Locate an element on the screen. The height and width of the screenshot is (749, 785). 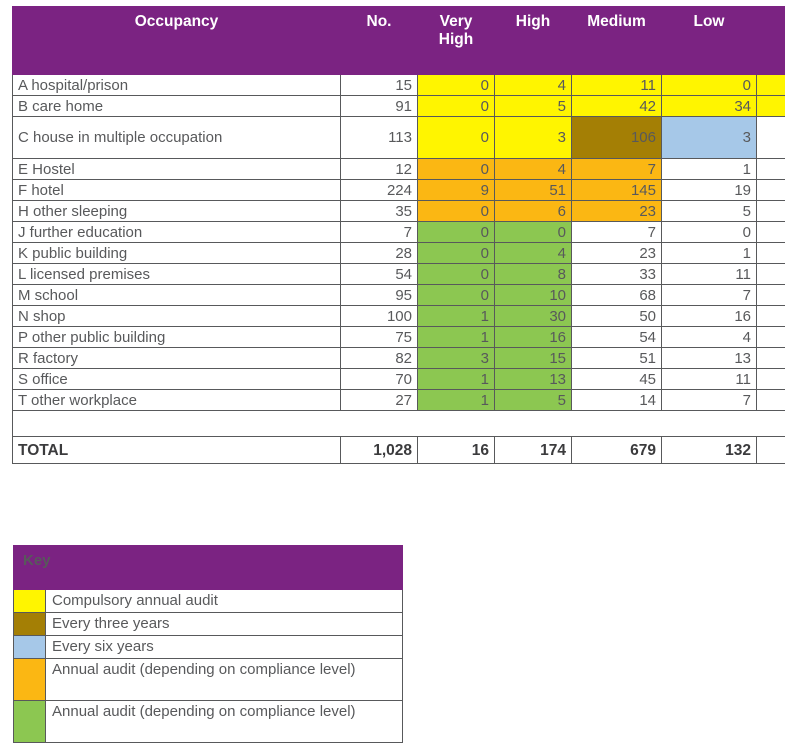
cell-low: 3 is located at coordinates (709, 137).